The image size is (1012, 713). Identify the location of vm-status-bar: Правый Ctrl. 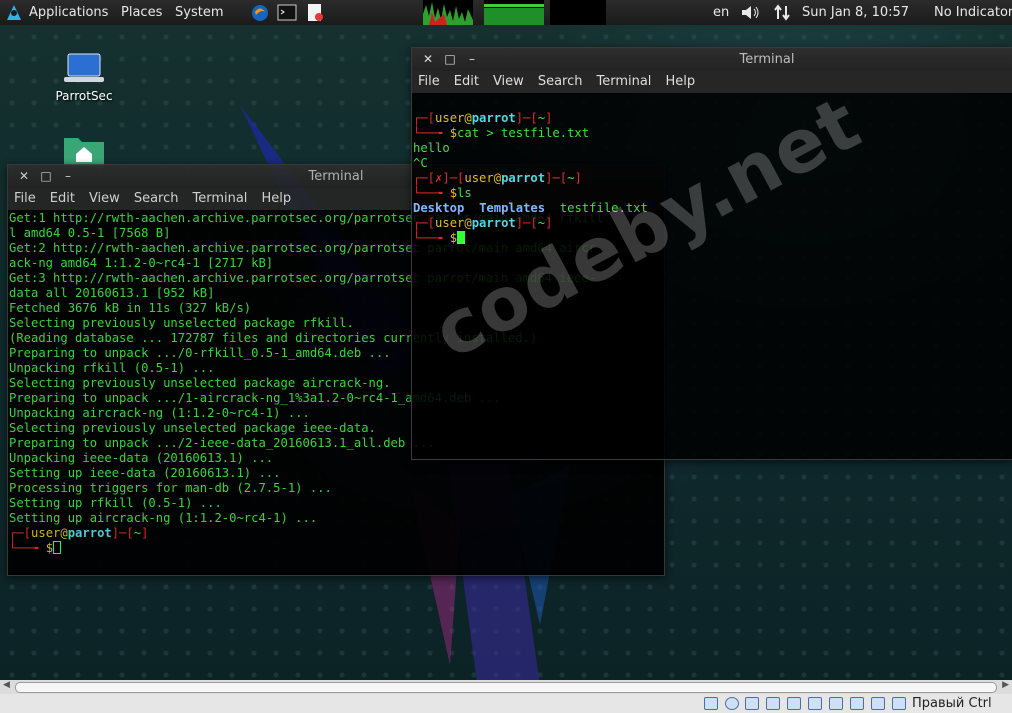
(506, 703).